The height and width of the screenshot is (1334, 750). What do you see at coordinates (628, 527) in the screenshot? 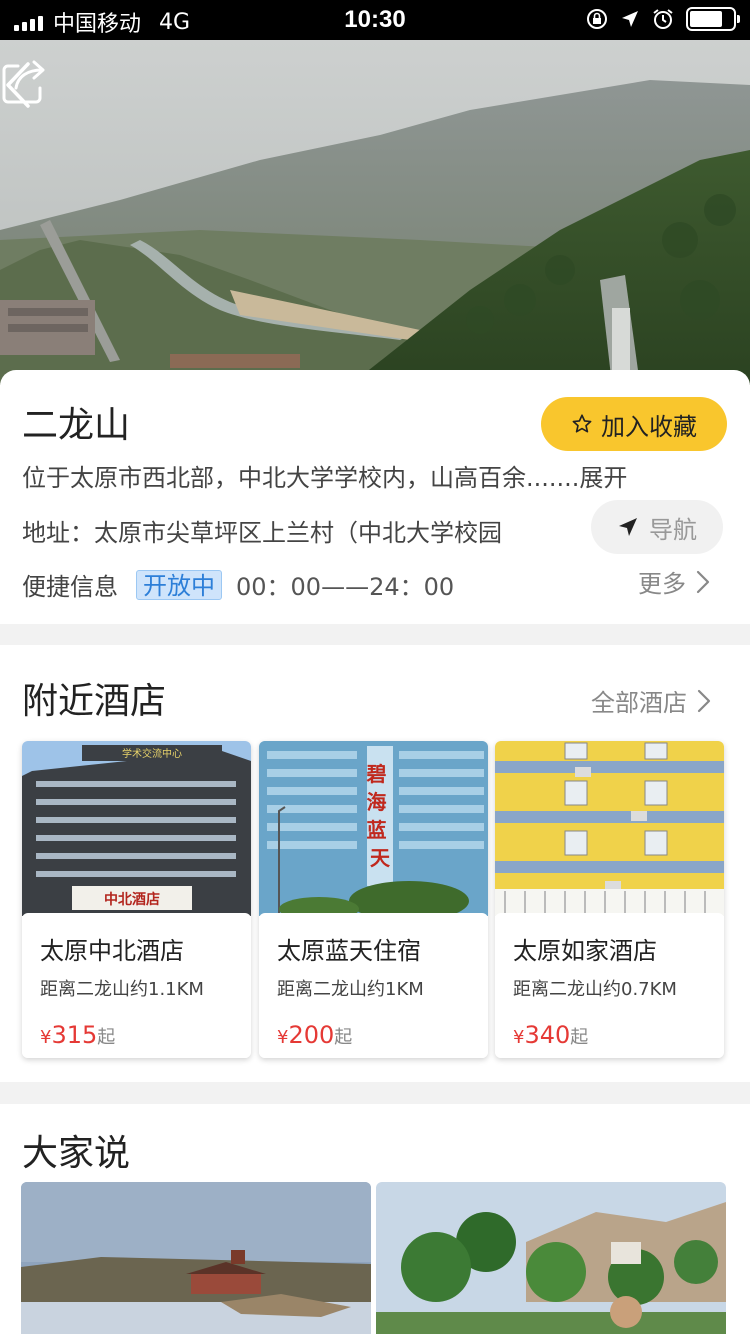
I see `navigation-arrow-icon` at bounding box center [628, 527].